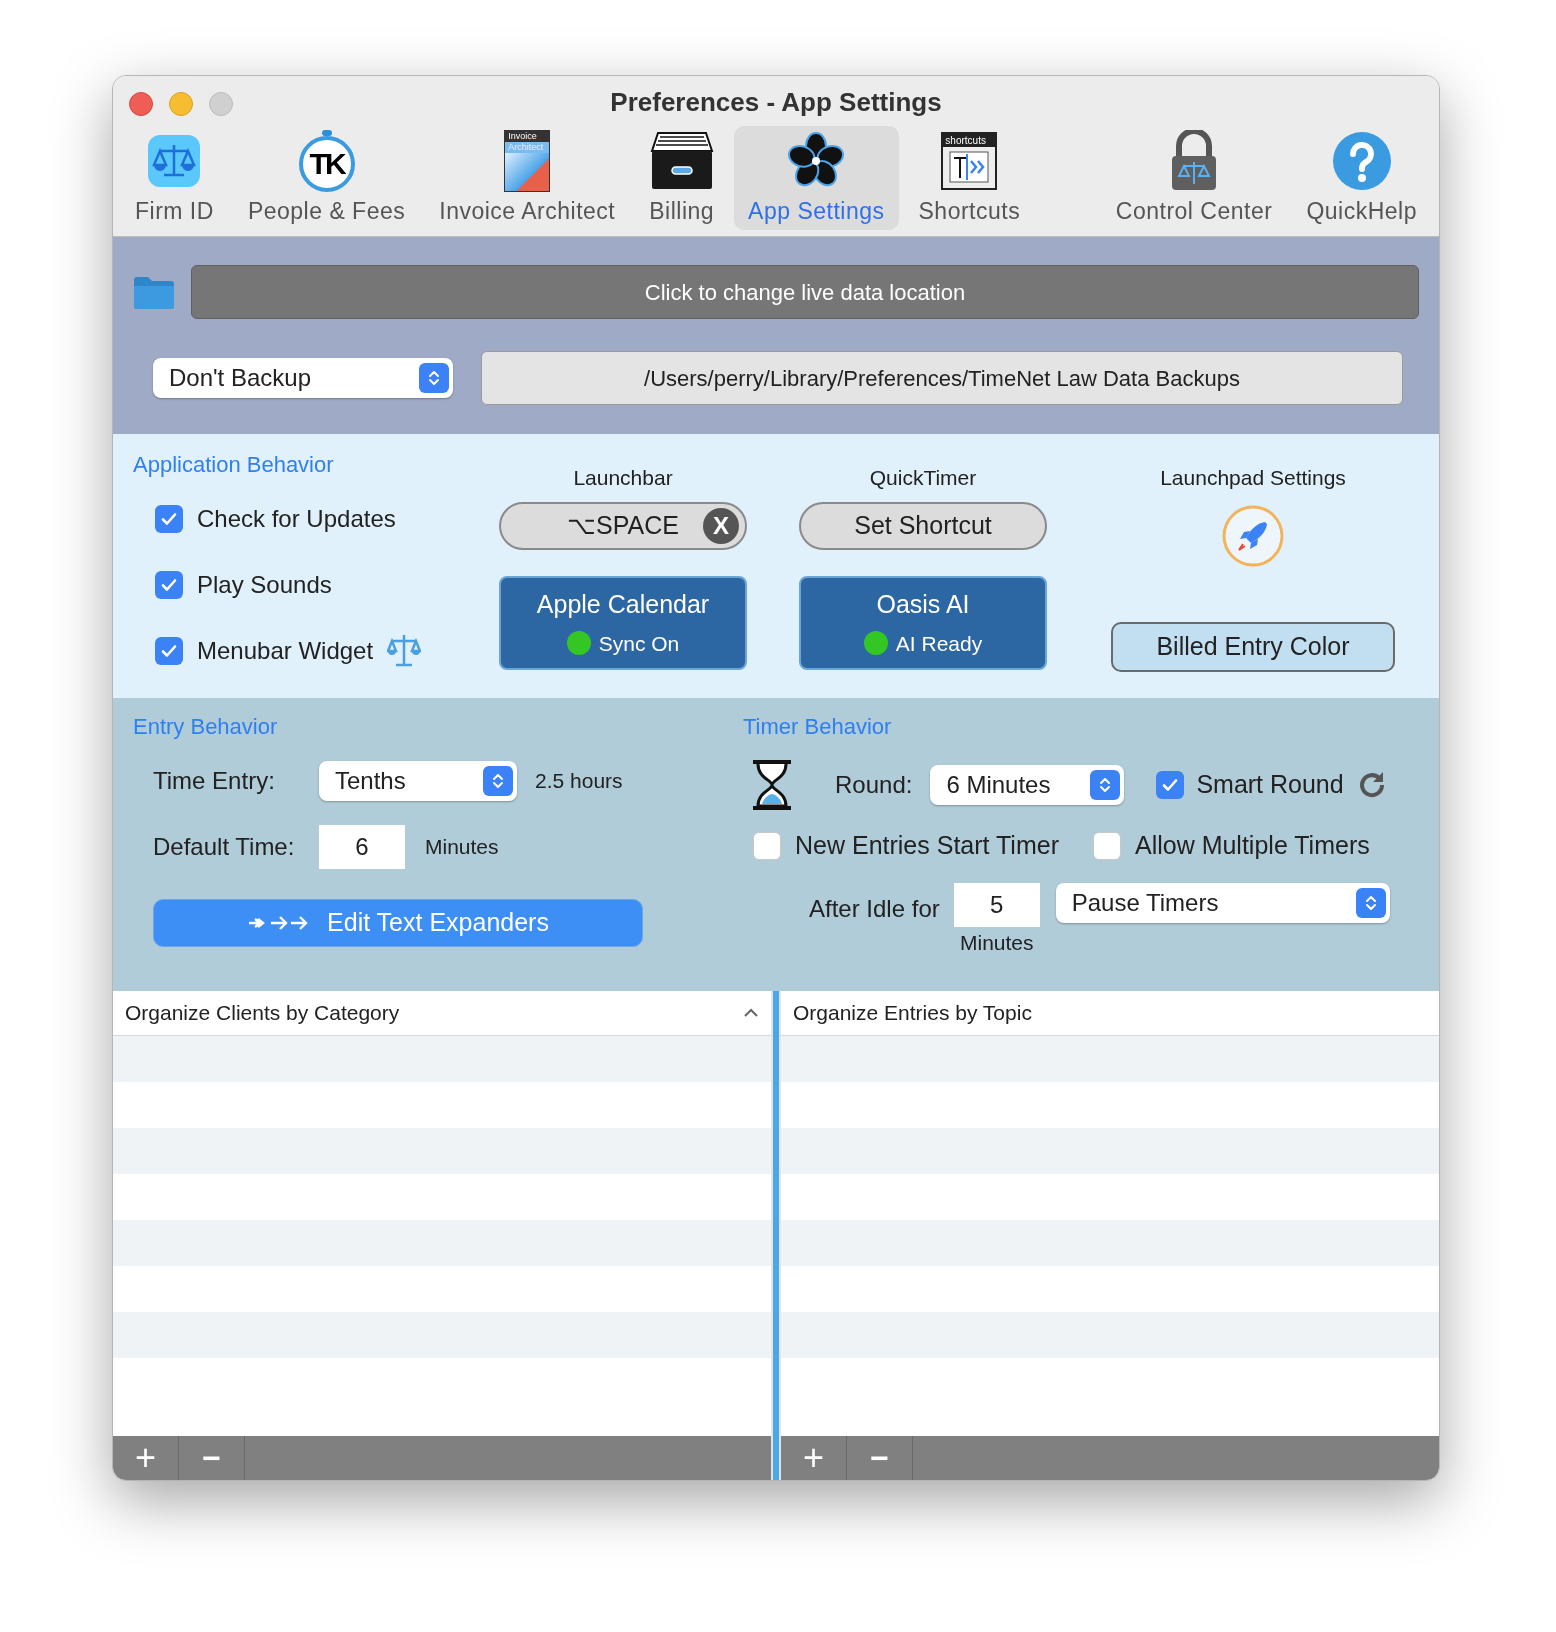 This screenshot has width=1556, height=1632. What do you see at coordinates (874, 908) in the screenshot?
I see `field-label: After Idle for` at bounding box center [874, 908].